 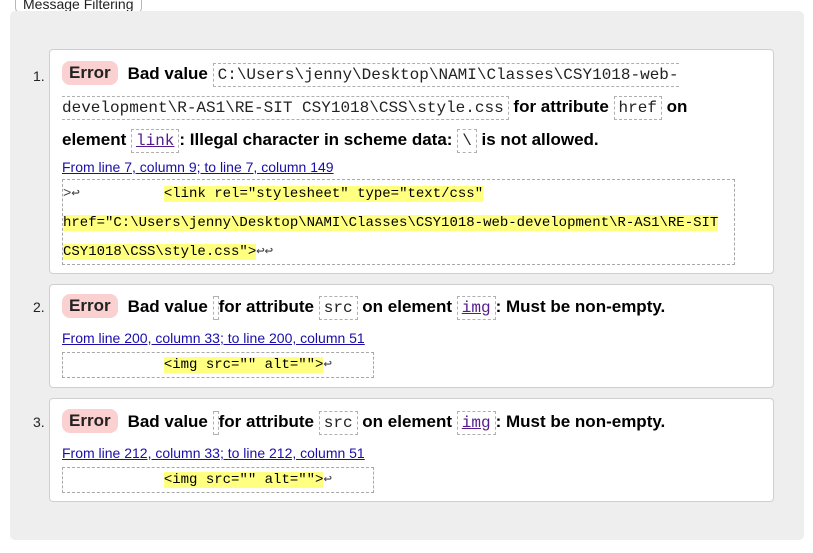 What do you see at coordinates (160, 252) in the screenshot?
I see `extract-highlight: CSY1018\CSS\style.css">` at bounding box center [160, 252].